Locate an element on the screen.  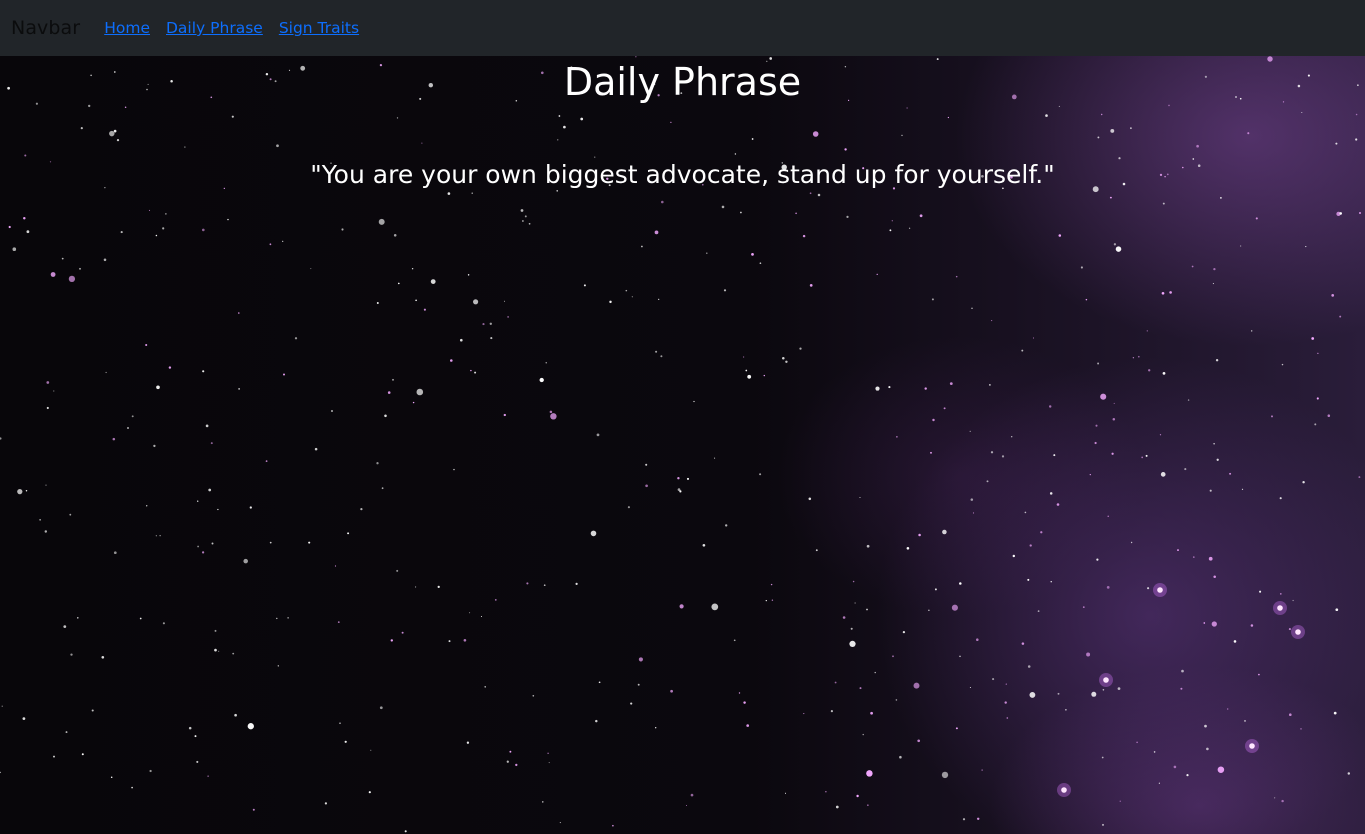
page-title: Daily Phrase is located at coordinates (682, 82).